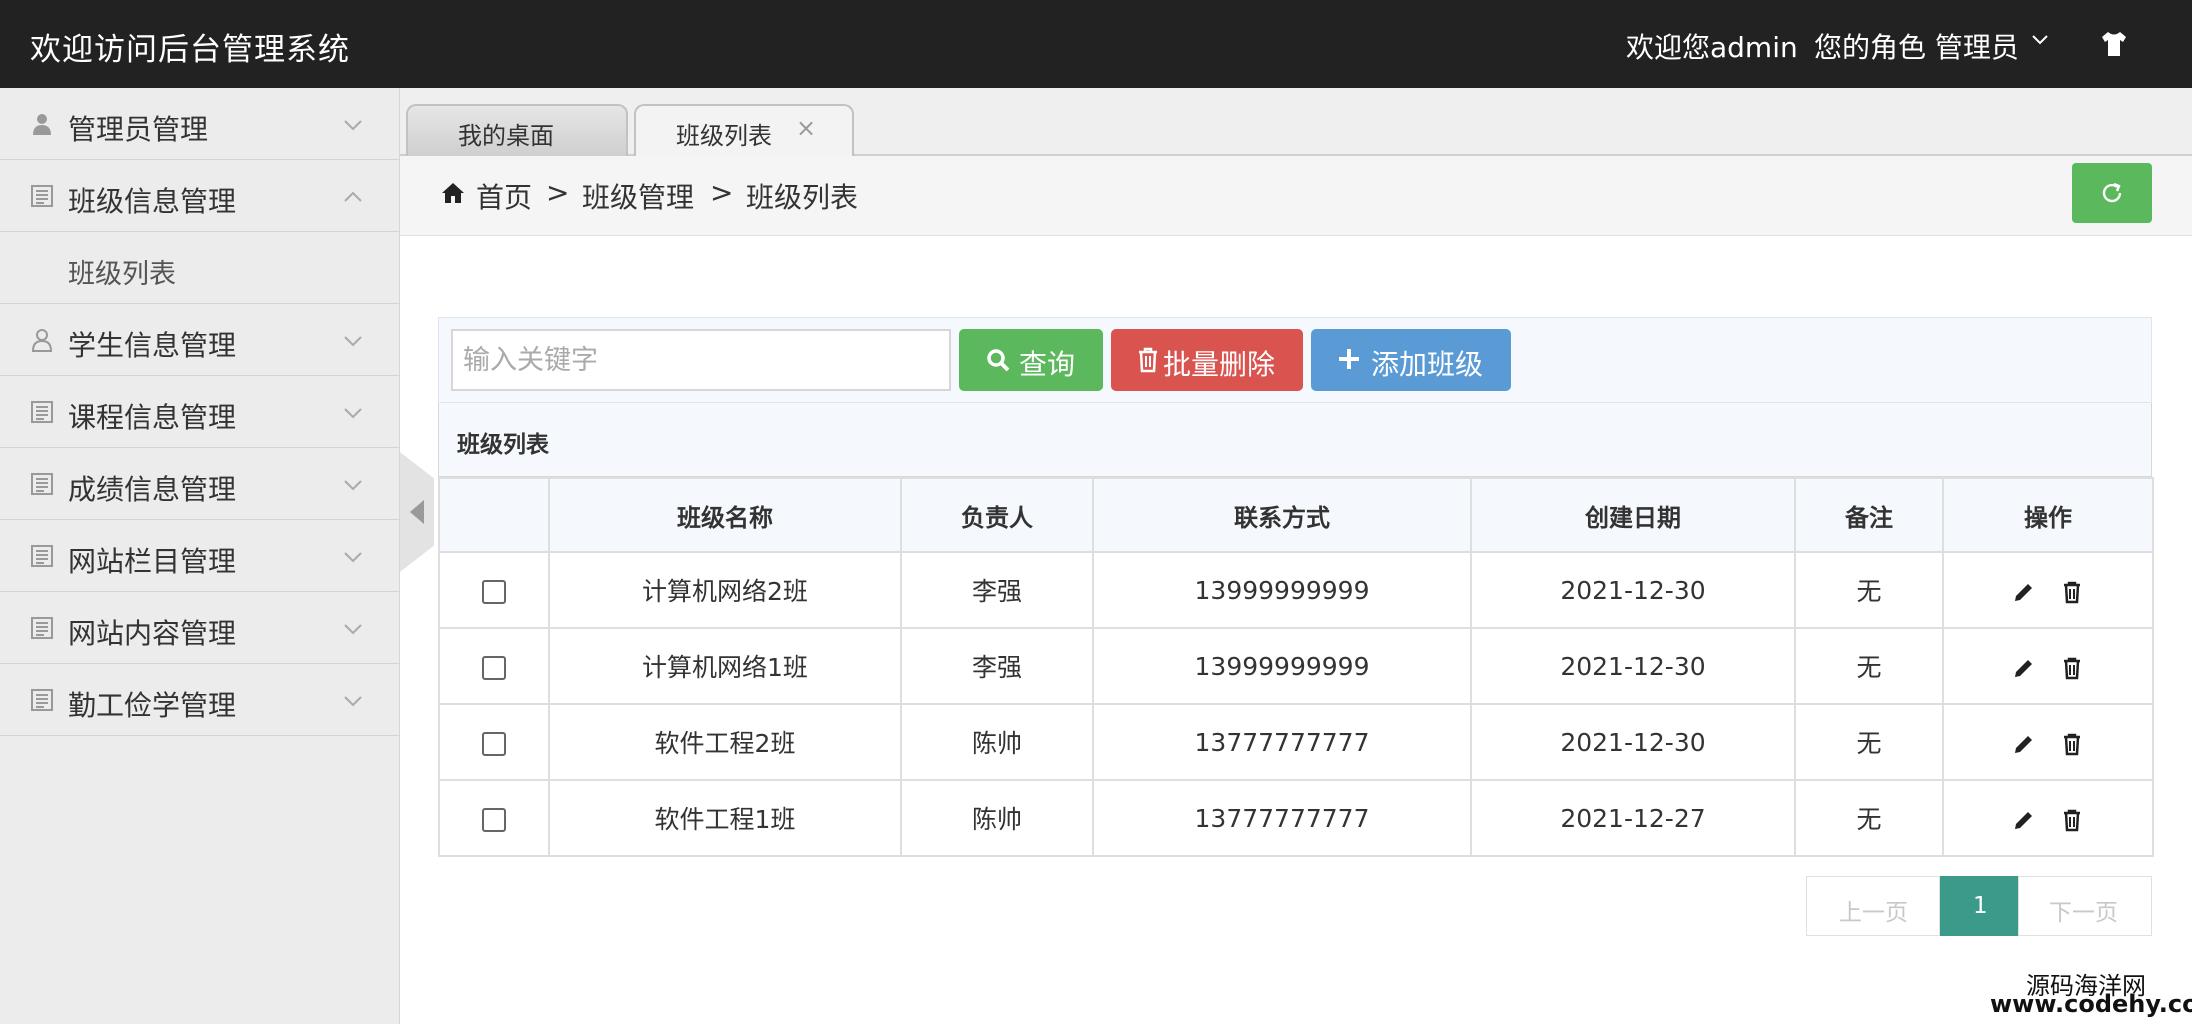  What do you see at coordinates (638, 196) in the screenshot?
I see `breadcrumb-class-manage: 班级管理` at bounding box center [638, 196].